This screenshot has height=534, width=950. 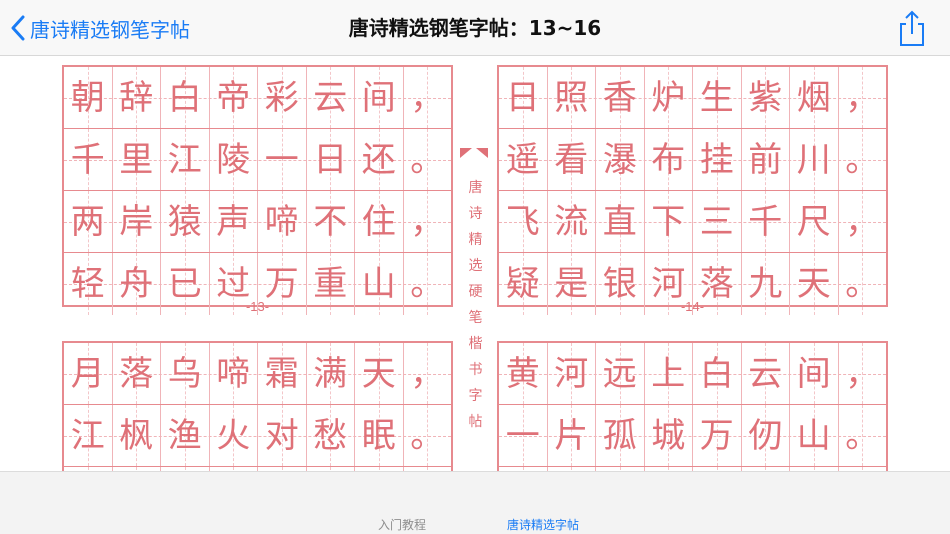 I want to click on practice-character: 遥, so click(x=522, y=159).